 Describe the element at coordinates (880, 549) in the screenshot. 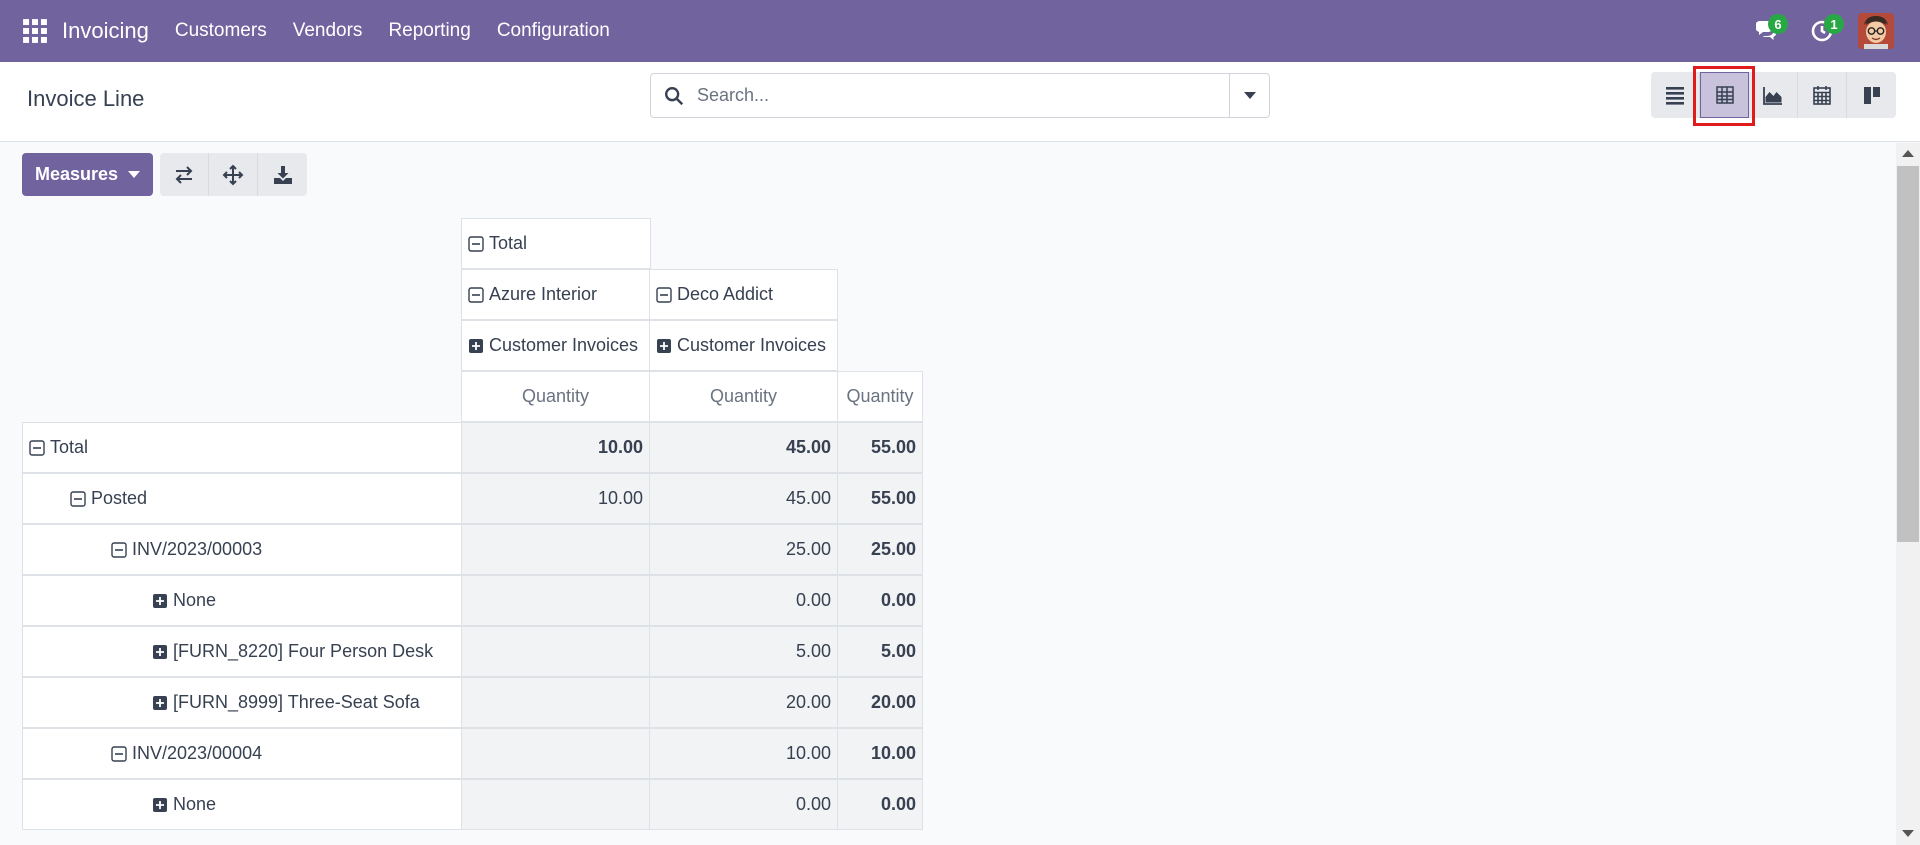

I see `cell-row-total: 25.00` at that location.